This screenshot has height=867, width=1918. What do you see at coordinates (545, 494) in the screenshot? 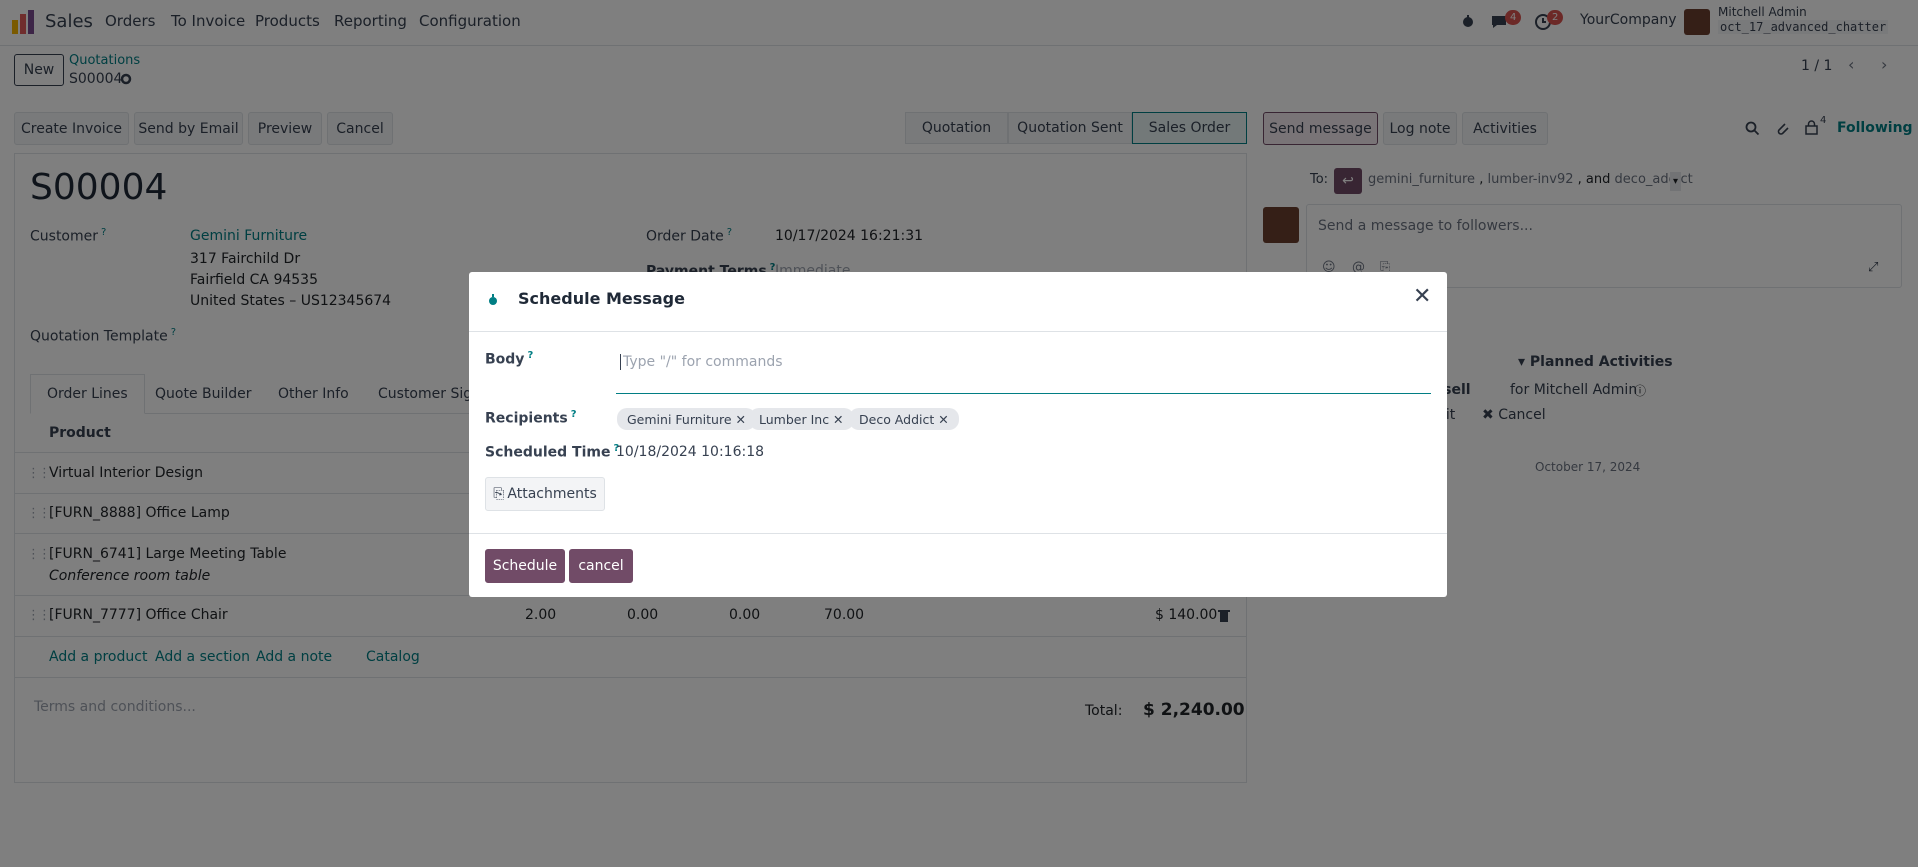
I see `attachments-button: ⎘ Attachments` at bounding box center [545, 494].